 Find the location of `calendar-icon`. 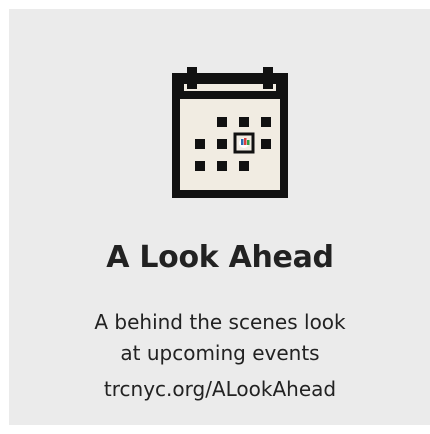

calendar-icon is located at coordinates (230, 132).